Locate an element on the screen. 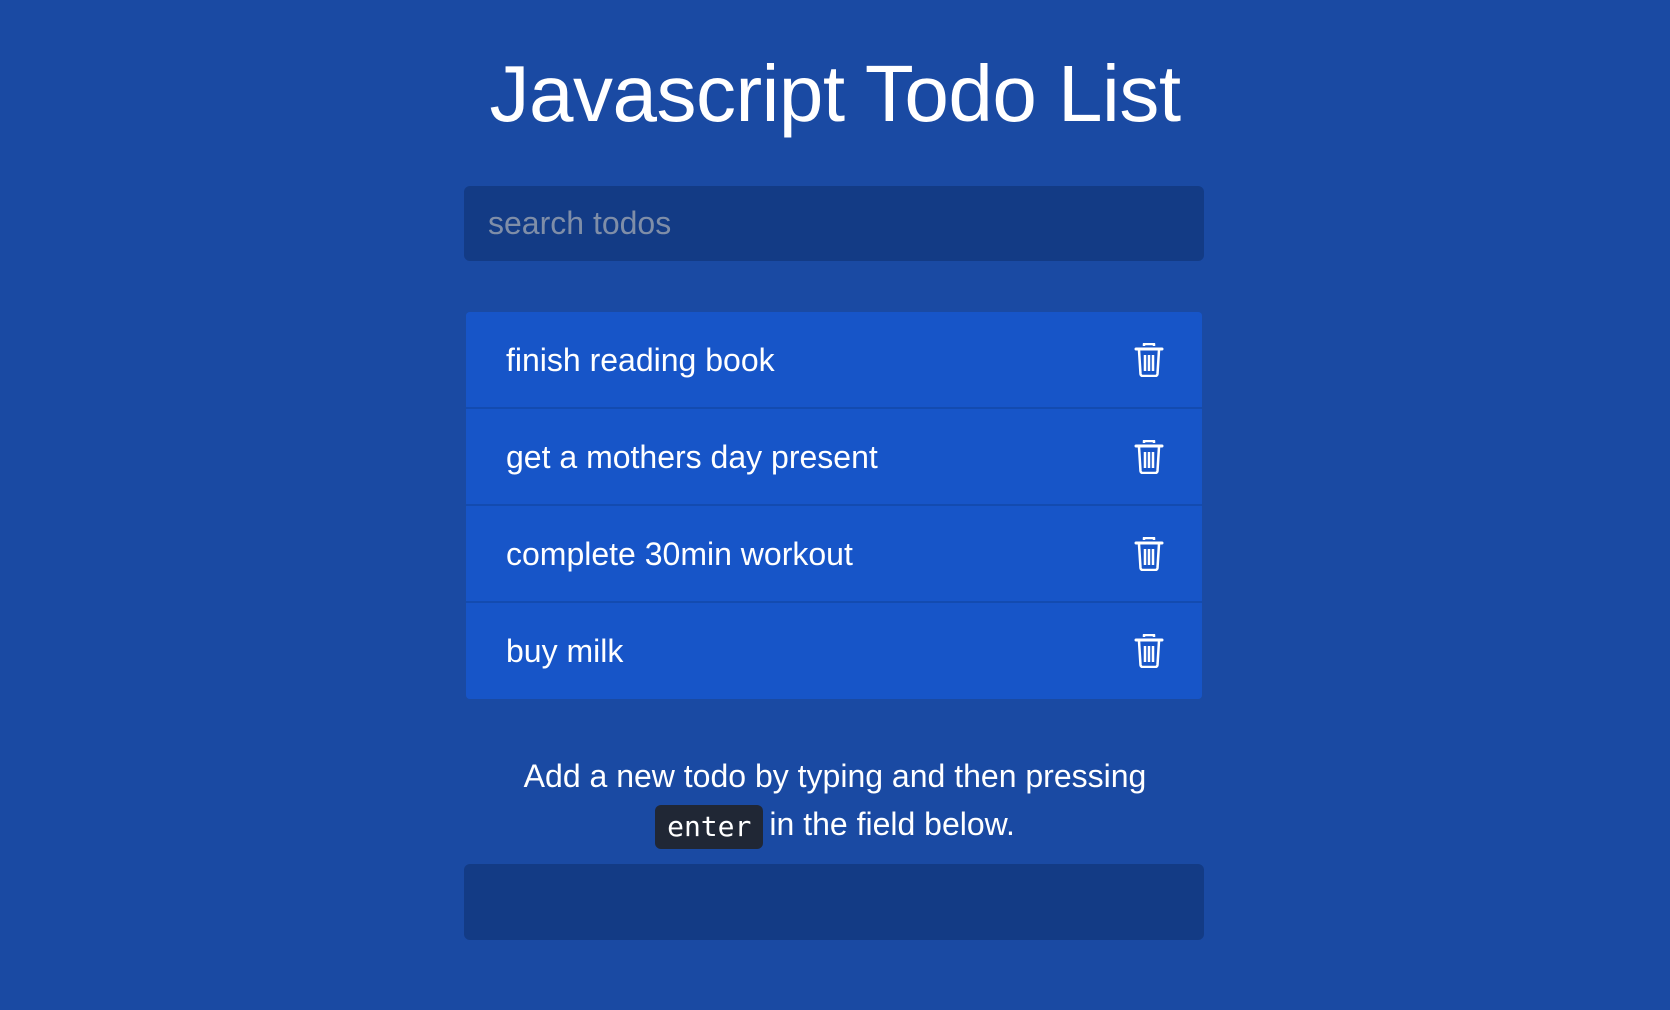 This screenshot has width=1670, height=1010. search-container is located at coordinates (834, 223).